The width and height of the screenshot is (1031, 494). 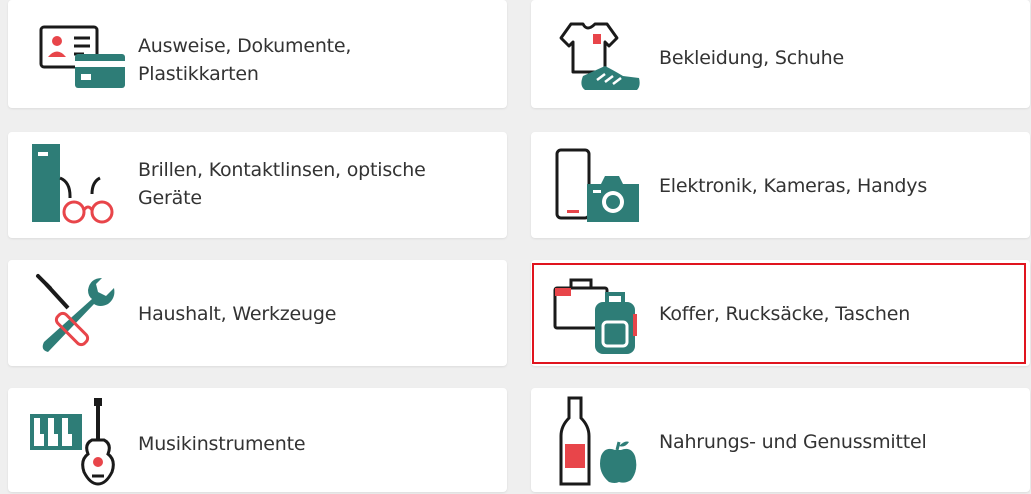 What do you see at coordinates (793, 442) in the screenshot?
I see `category-label: Nahrungs- und Genussmittel` at bounding box center [793, 442].